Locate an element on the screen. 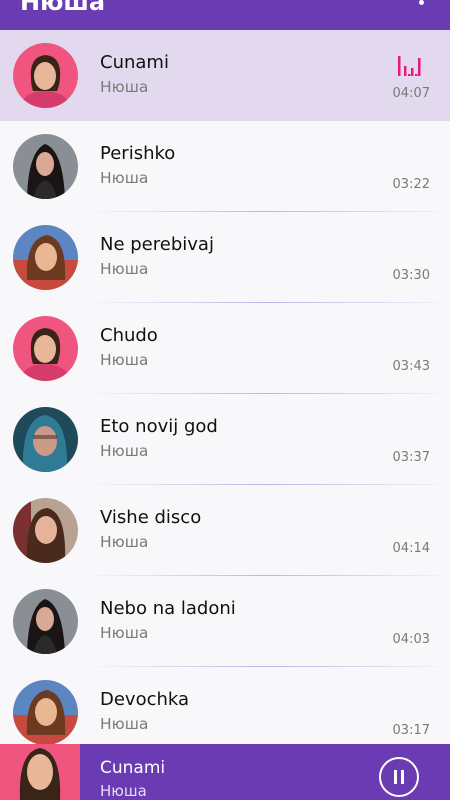 The image size is (450, 800). song-duration: 03:43 is located at coordinates (411, 366).